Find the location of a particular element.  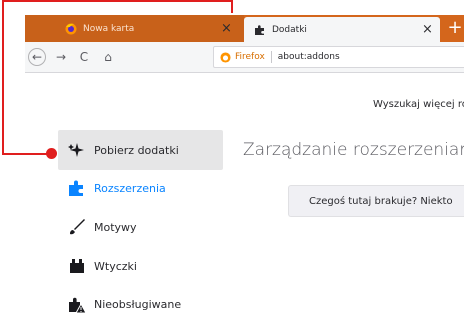

tab-strip: Nowa karta × Dodatki × + is located at coordinates (244, 28).